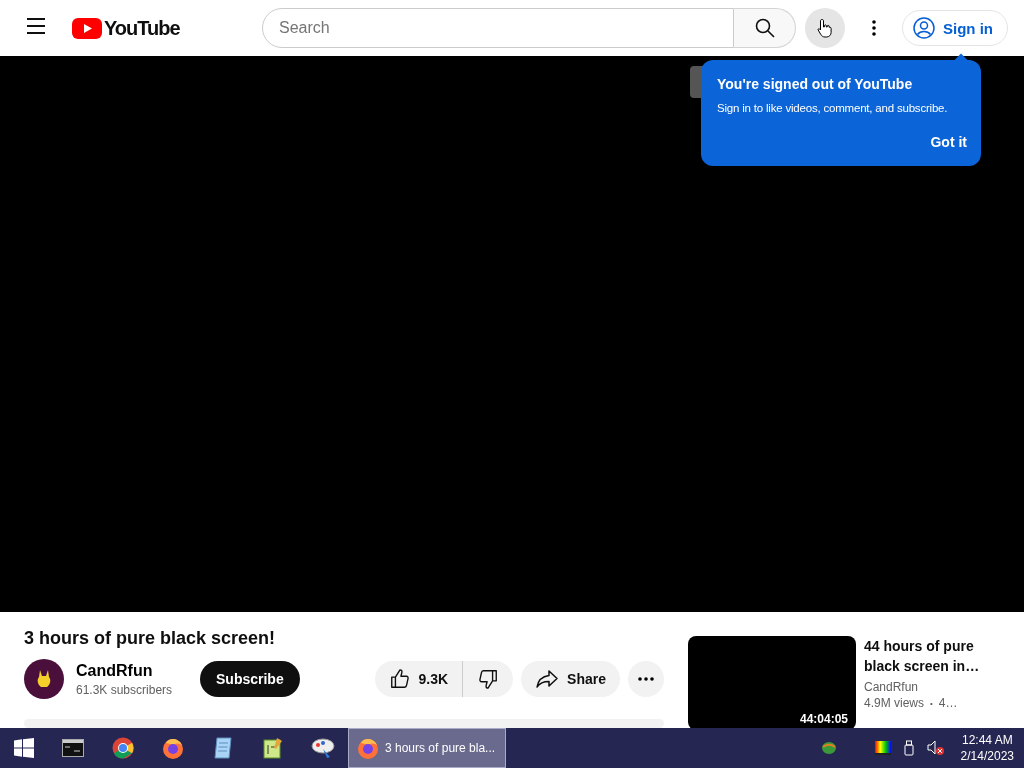 Image resolution: width=1024 pixels, height=768 pixels. What do you see at coordinates (419, 679) in the screenshot?
I see `like-button: 9.3K` at bounding box center [419, 679].